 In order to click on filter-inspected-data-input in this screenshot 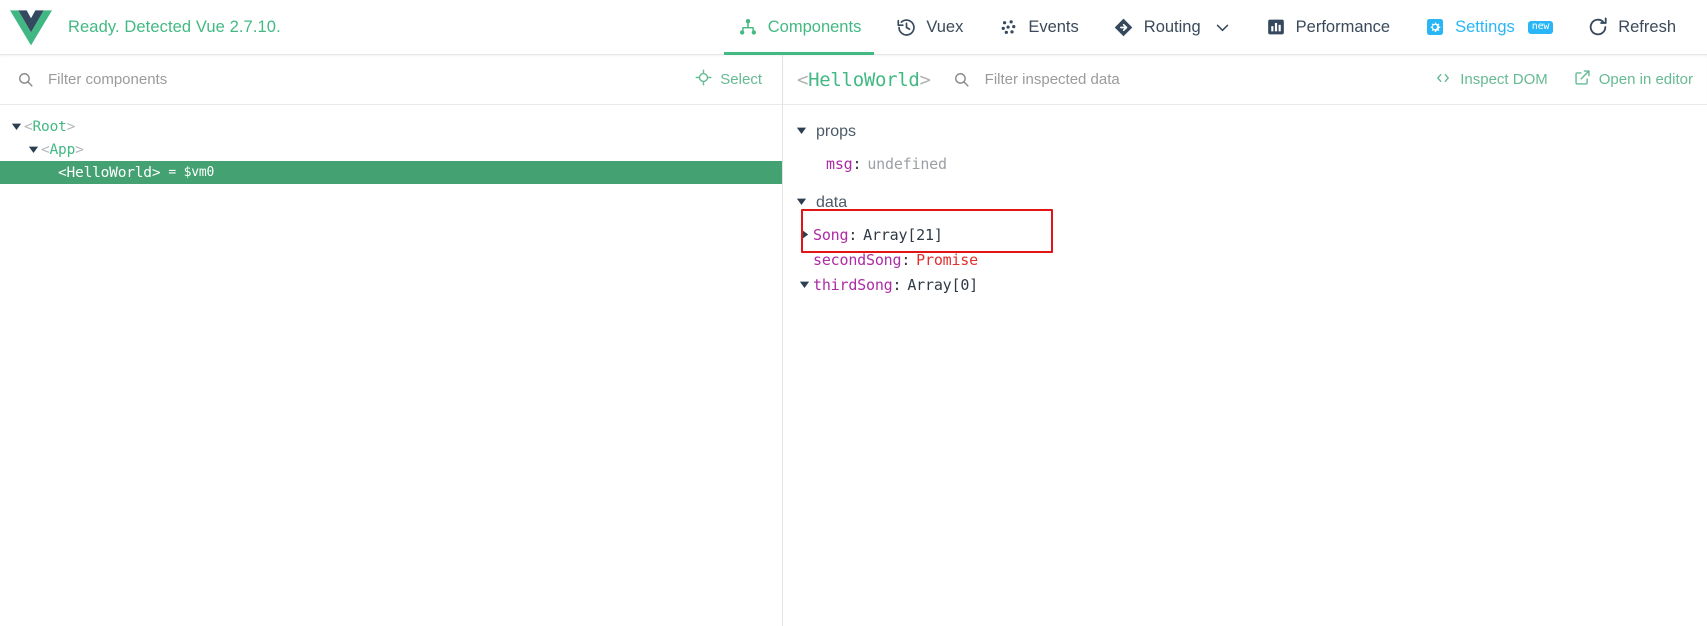, I will do `click(1209, 79)`.